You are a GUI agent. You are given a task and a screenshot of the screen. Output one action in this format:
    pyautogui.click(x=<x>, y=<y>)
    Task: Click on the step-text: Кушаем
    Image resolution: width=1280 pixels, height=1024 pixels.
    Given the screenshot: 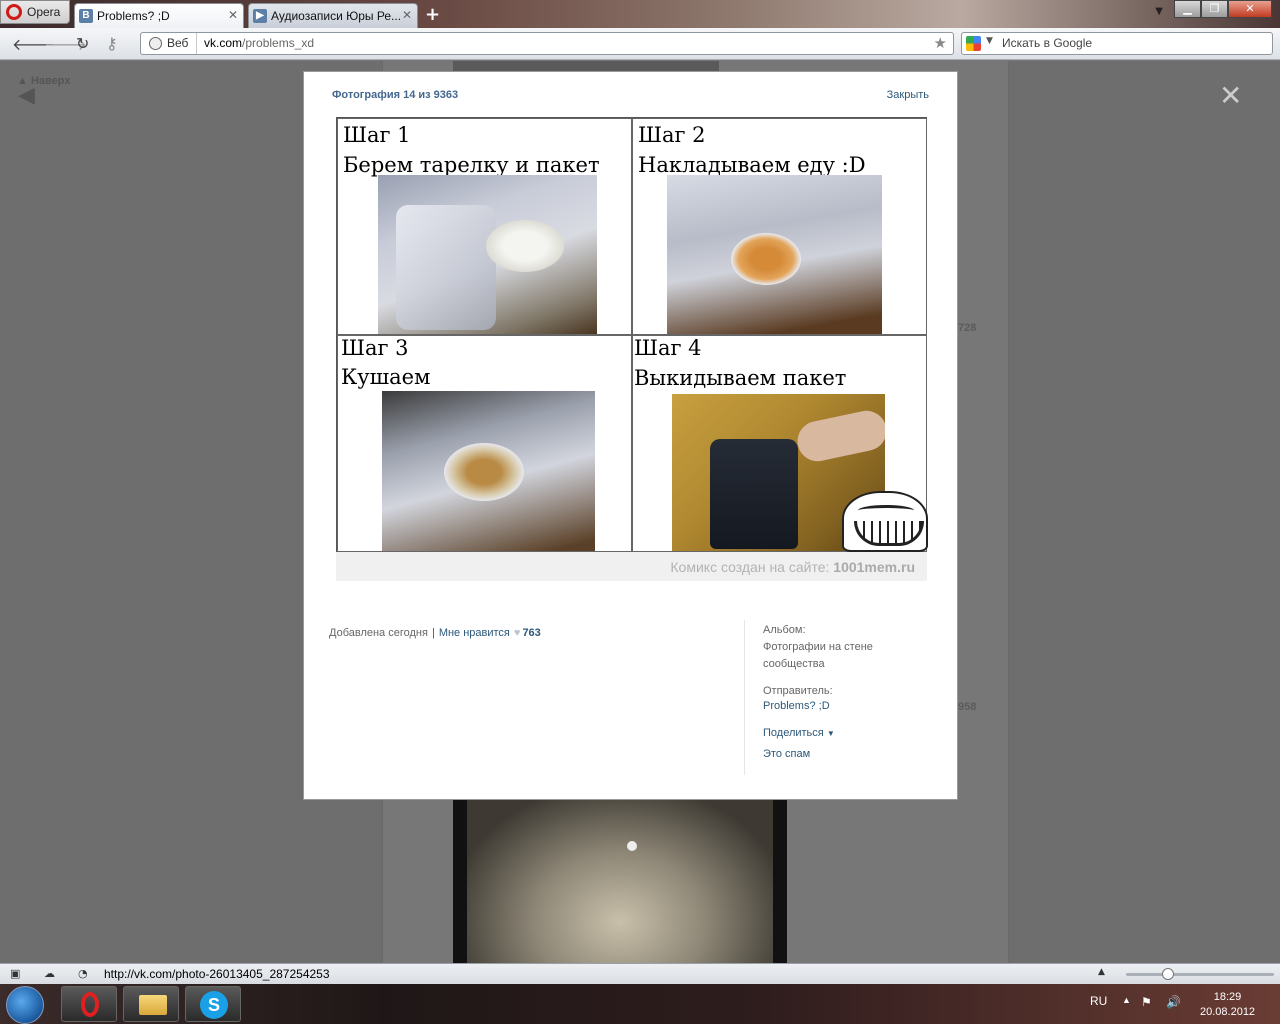 What is the action you would take?
    pyautogui.click(x=386, y=377)
    